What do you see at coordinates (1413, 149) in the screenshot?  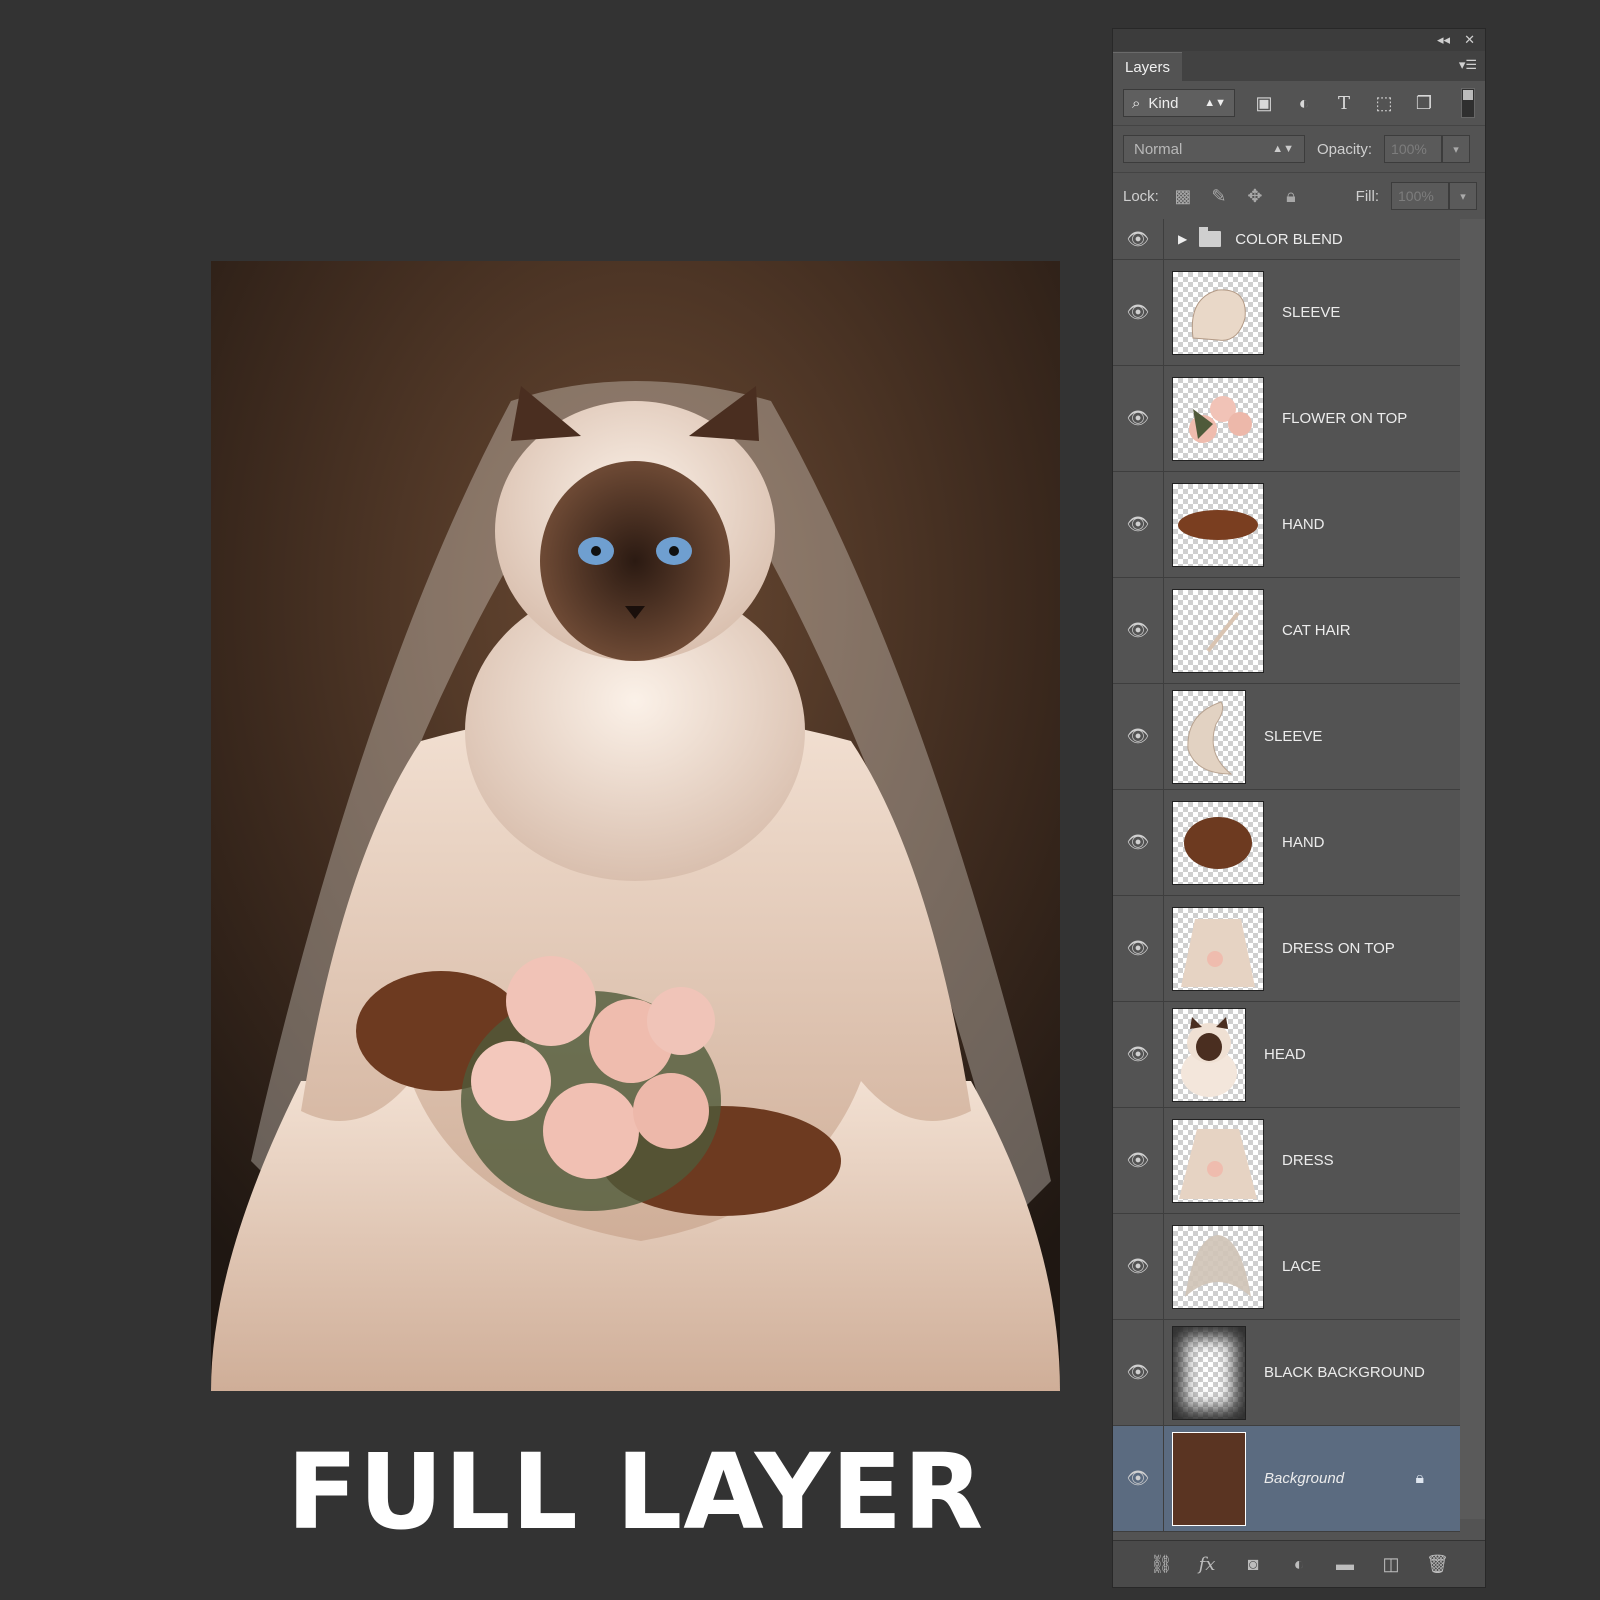 I see `opacity-field: 100%` at bounding box center [1413, 149].